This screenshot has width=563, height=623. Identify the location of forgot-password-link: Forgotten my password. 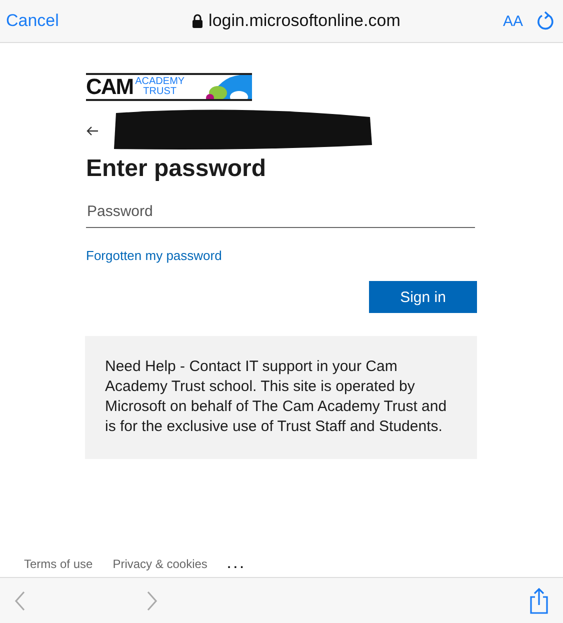
(154, 255).